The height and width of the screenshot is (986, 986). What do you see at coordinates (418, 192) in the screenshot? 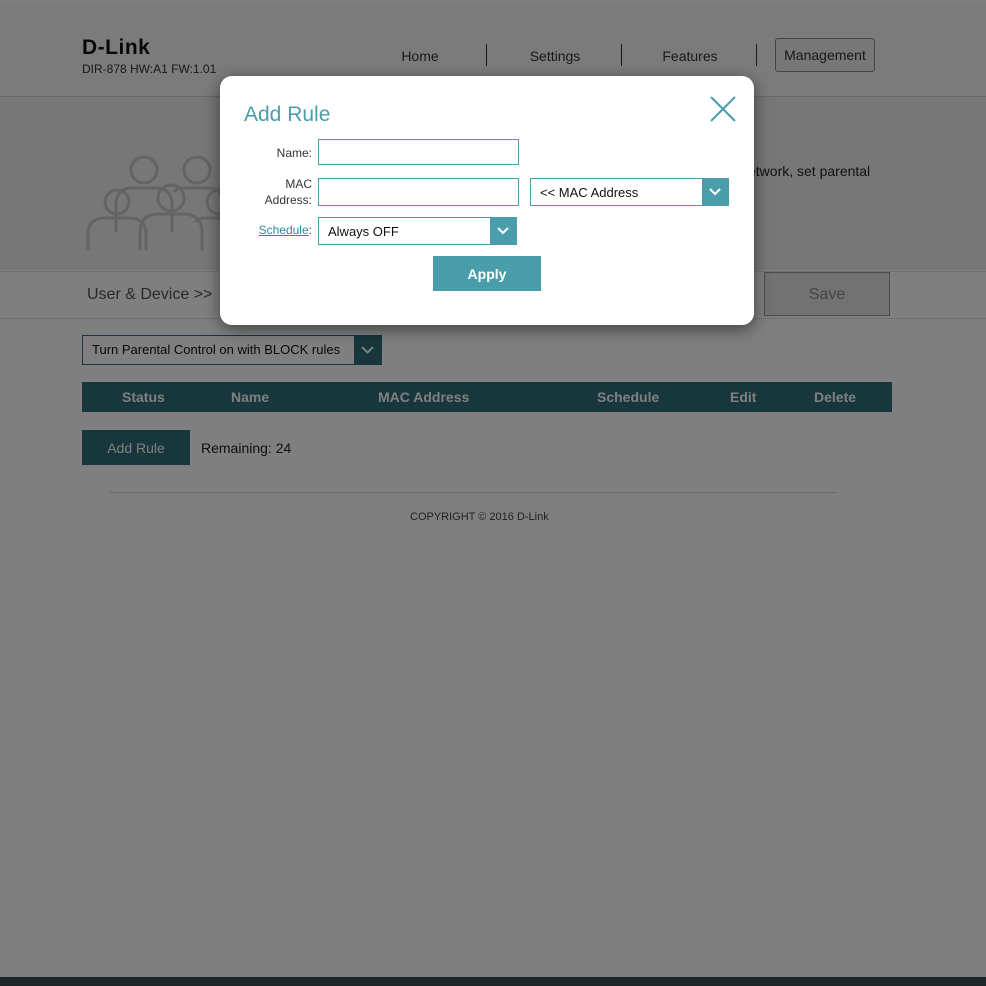
I see `mac-address-input` at bounding box center [418, 192].